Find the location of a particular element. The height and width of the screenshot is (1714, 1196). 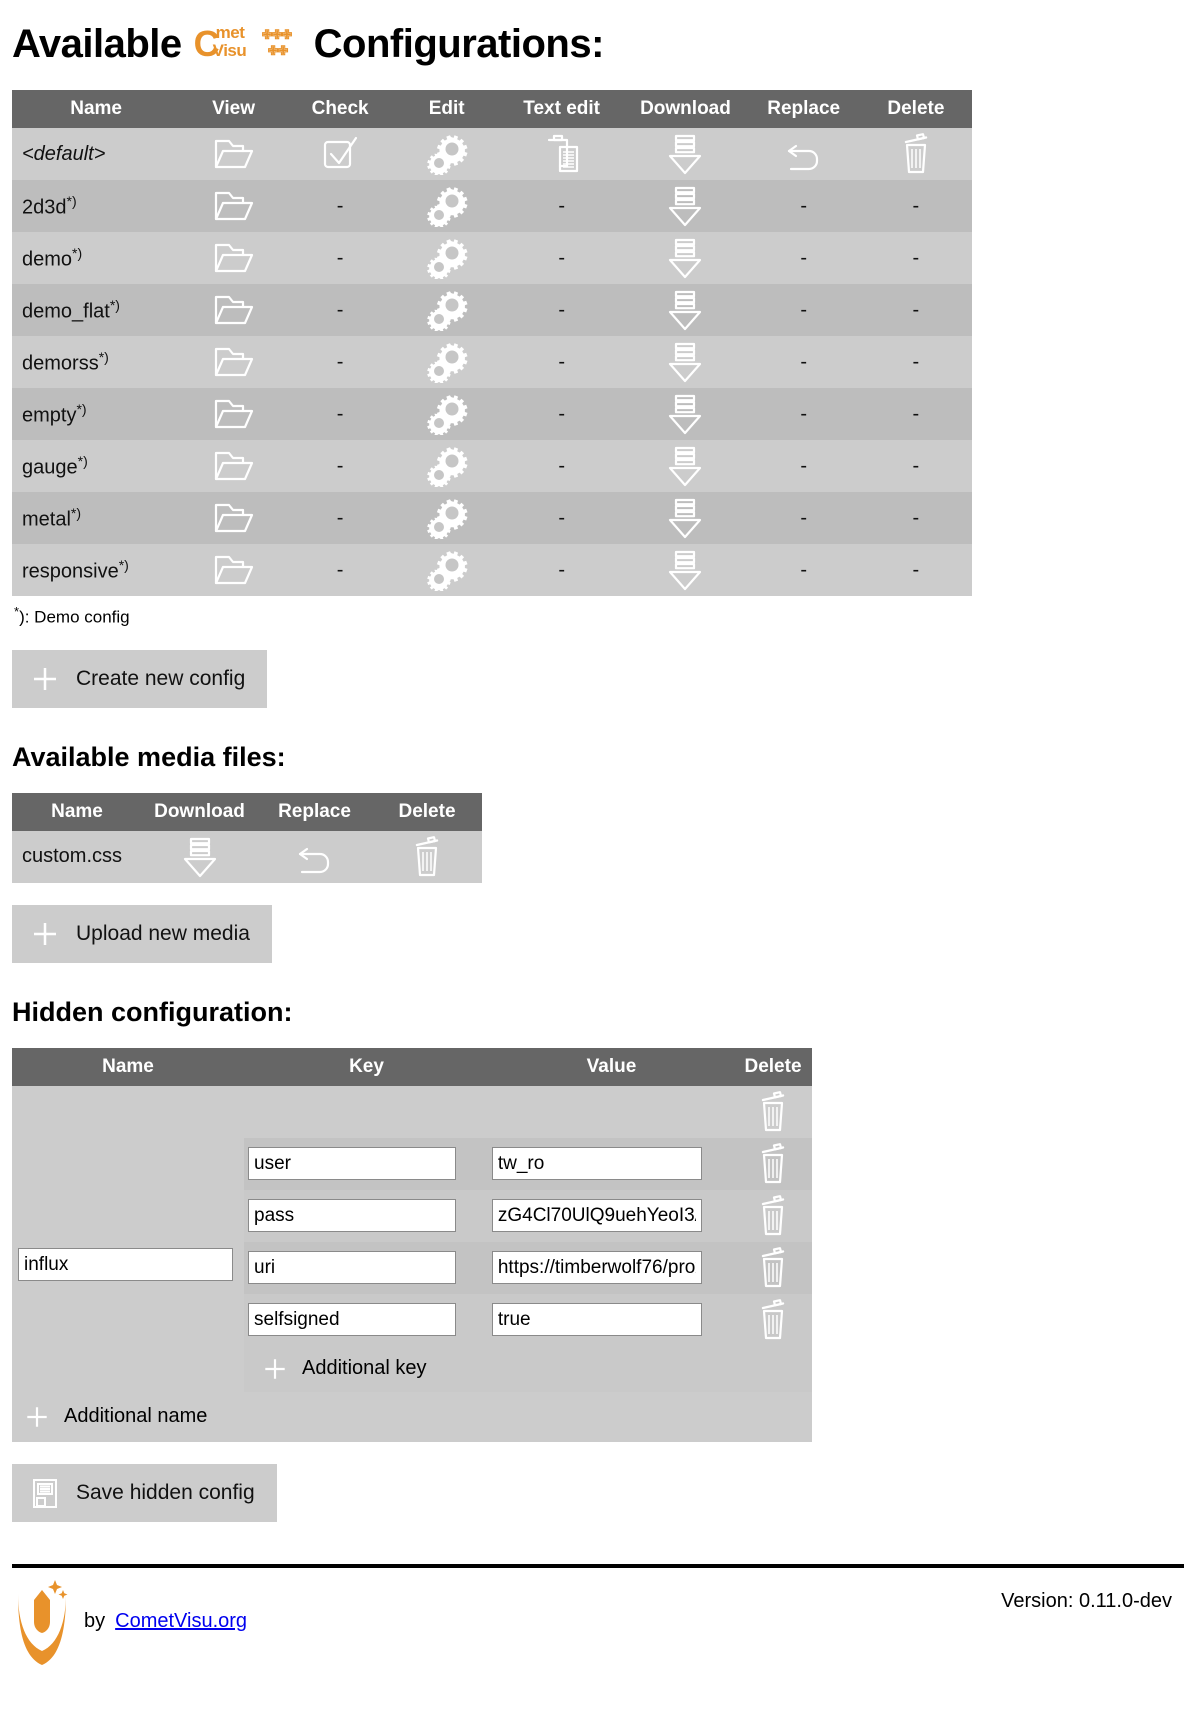

additional-key-button: Additional key is located at coordinates (528, 1368).